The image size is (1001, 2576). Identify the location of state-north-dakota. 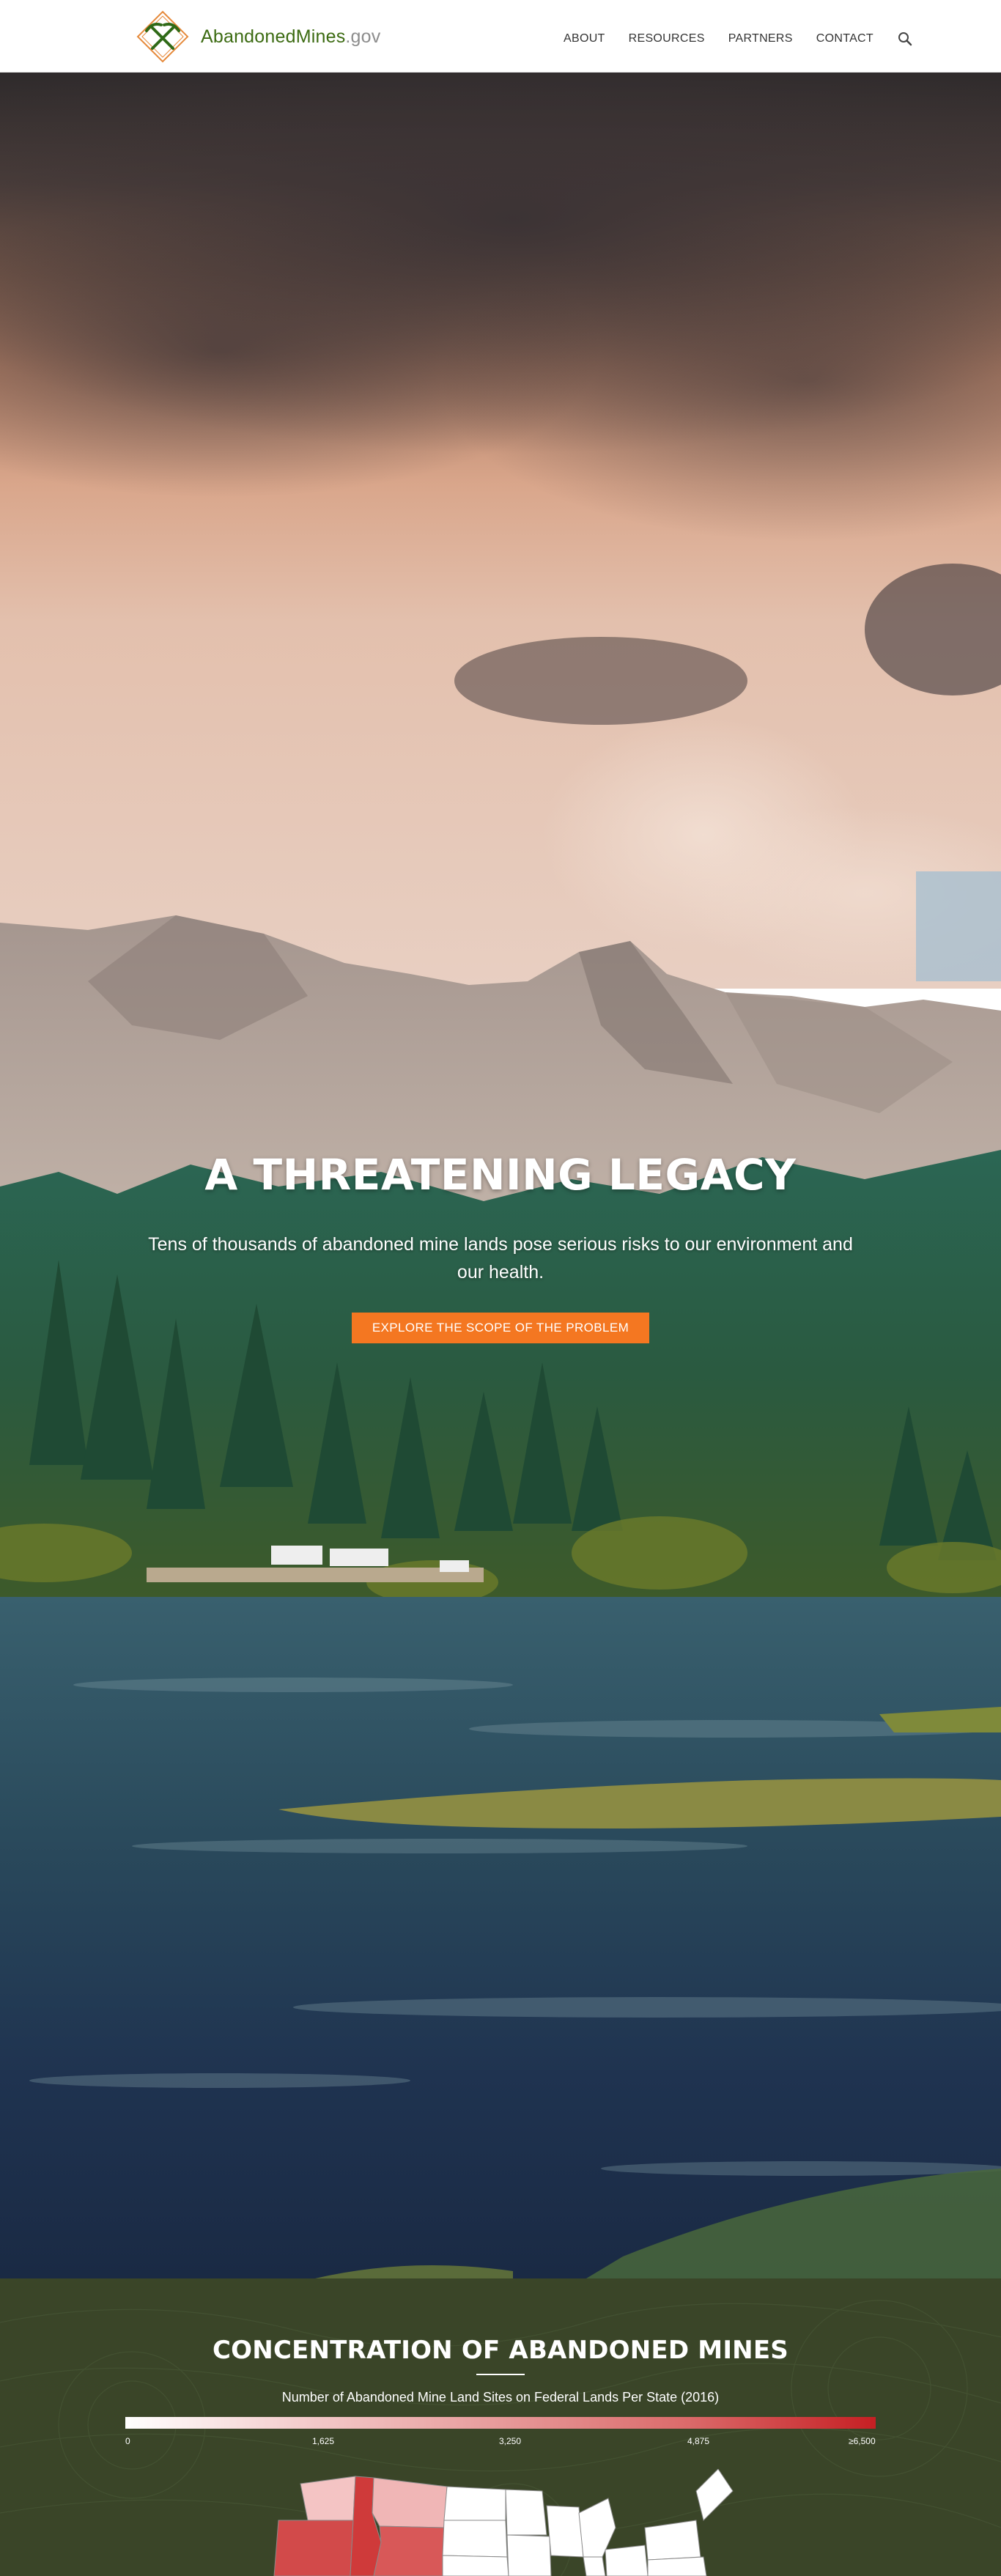
(474, 2503).